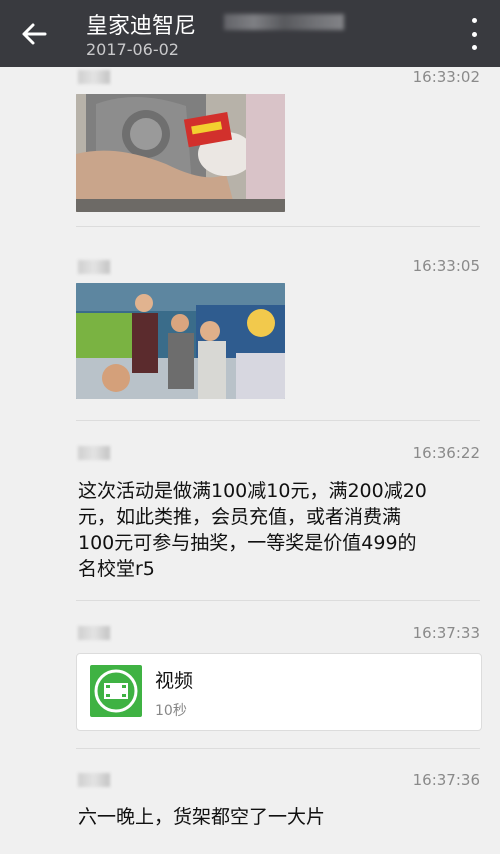  What do you see at coordinates (446, 633) in the screenshot?
I see `message-time: 16:37:33` at bounding box center [446, 633].